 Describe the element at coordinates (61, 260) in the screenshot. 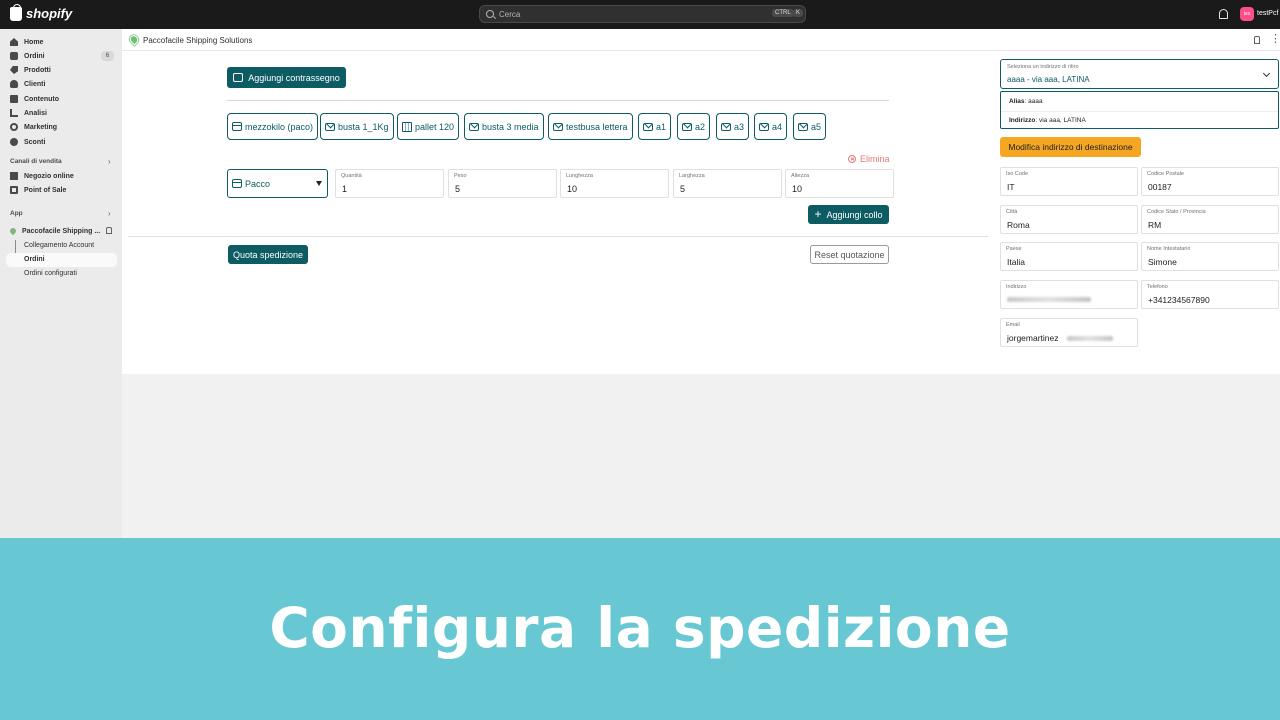

I see `active-item-highlight` at that location.